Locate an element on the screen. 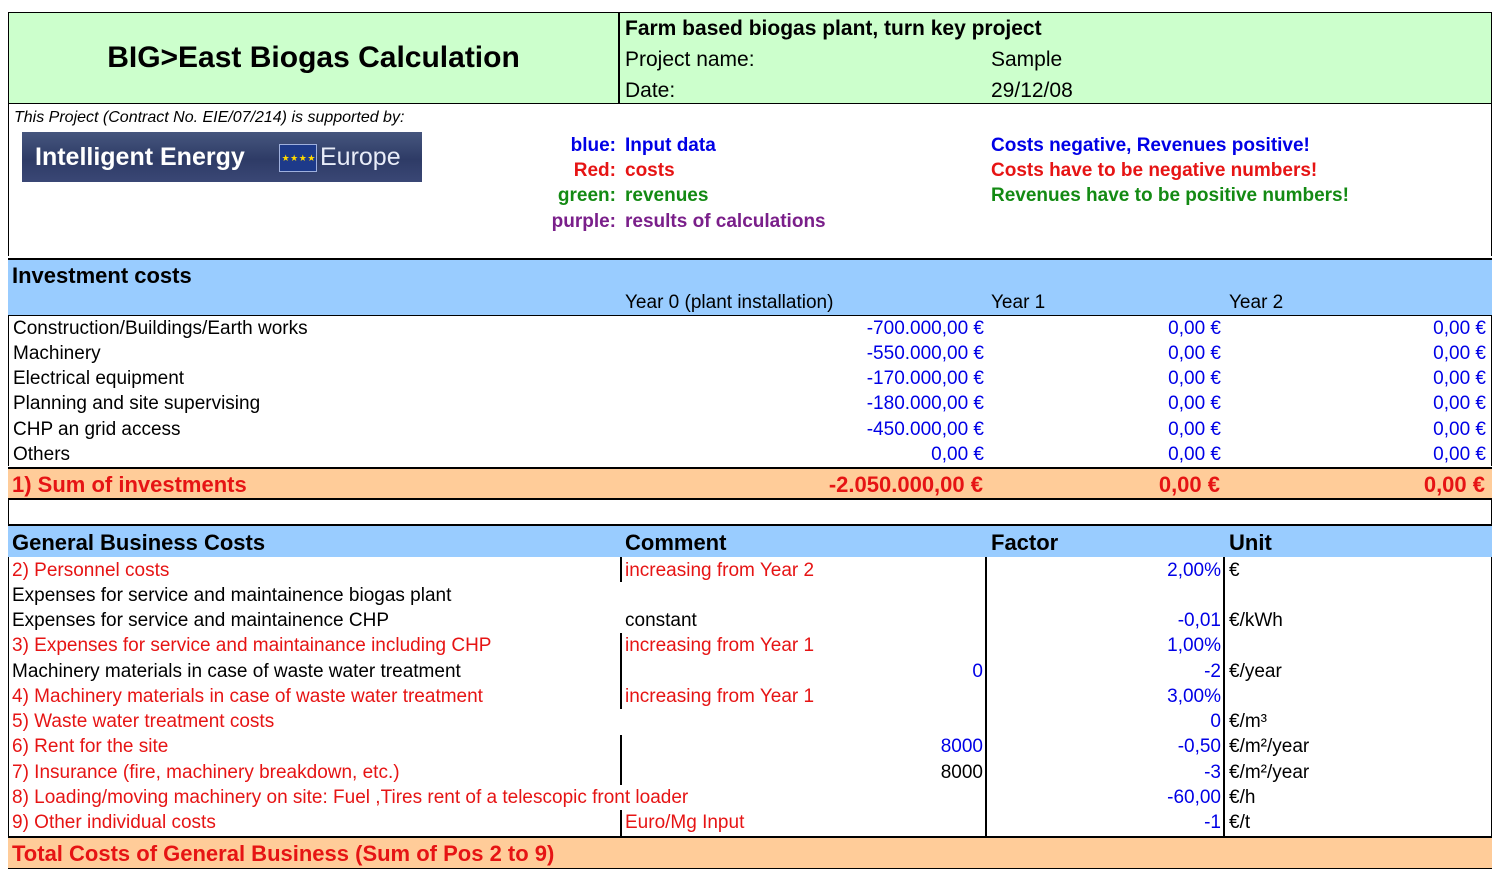  note-revenues-numbers: Revenues have to be positive numbers! is located at coordinates (1170, 195).